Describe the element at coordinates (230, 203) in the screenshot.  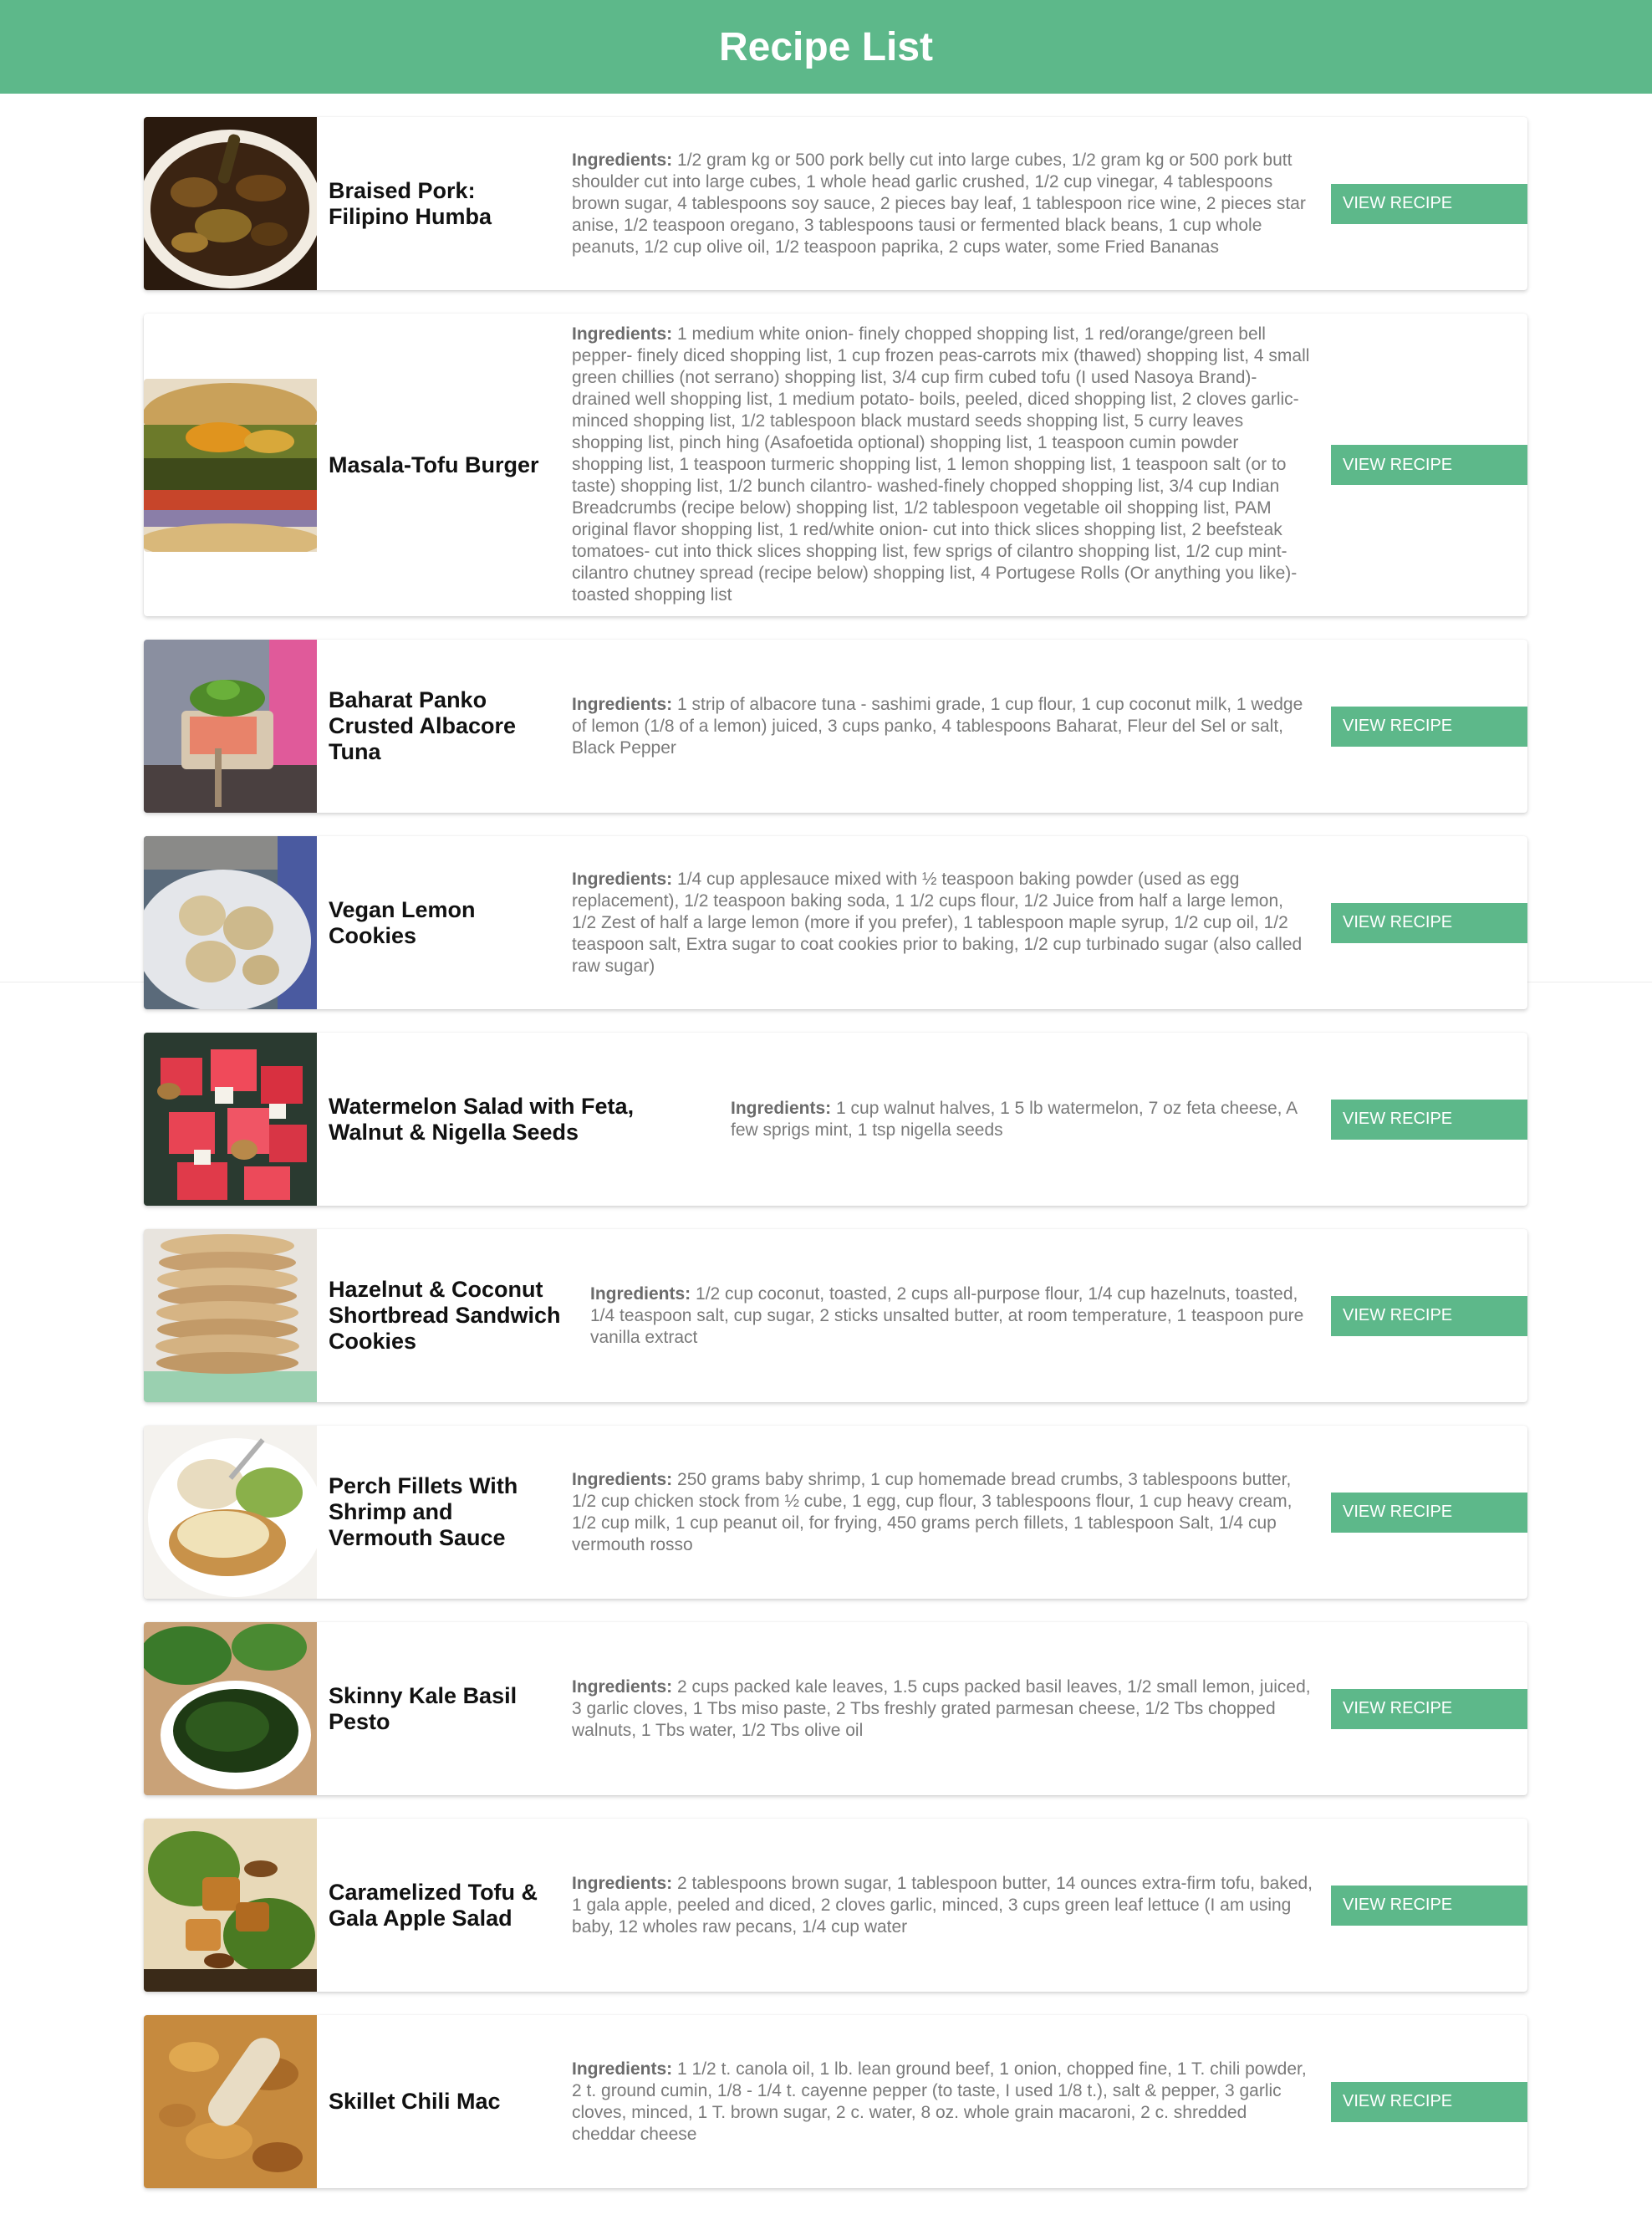
I see `recipe-image-braised-pork` at that location.